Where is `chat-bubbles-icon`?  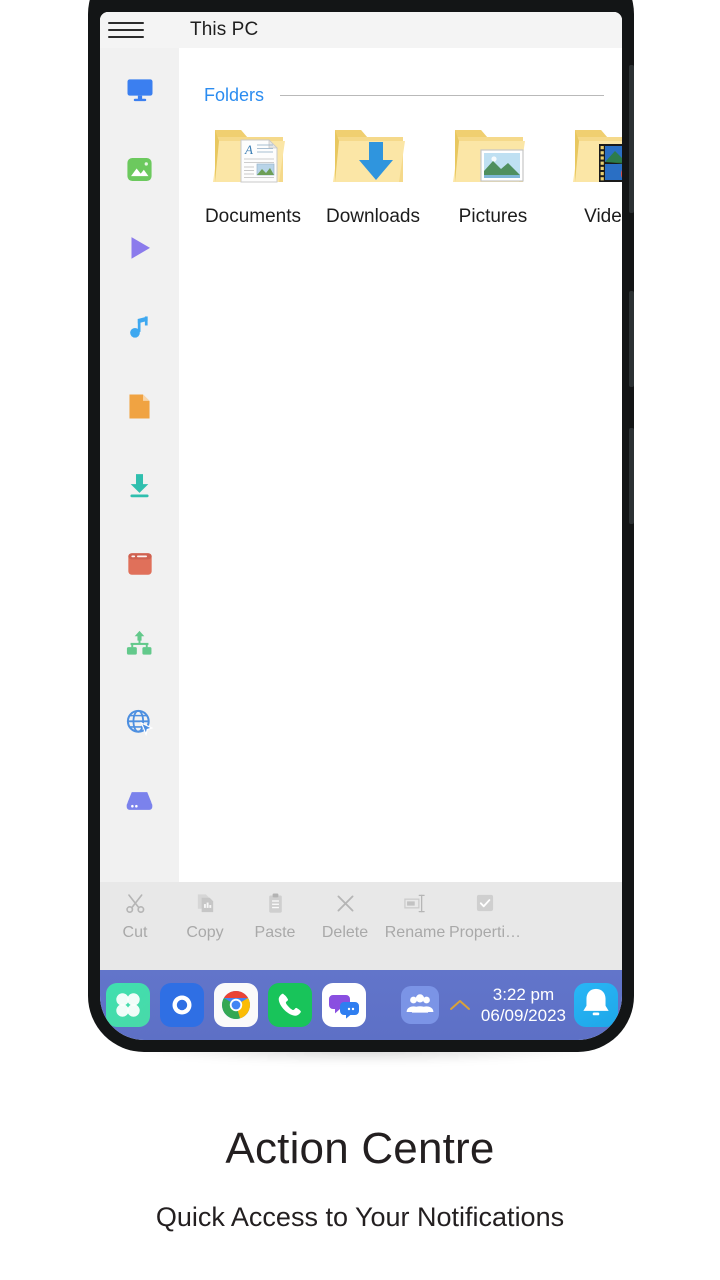
chat-bubbles-icon is located at coordinates (344, 1007).